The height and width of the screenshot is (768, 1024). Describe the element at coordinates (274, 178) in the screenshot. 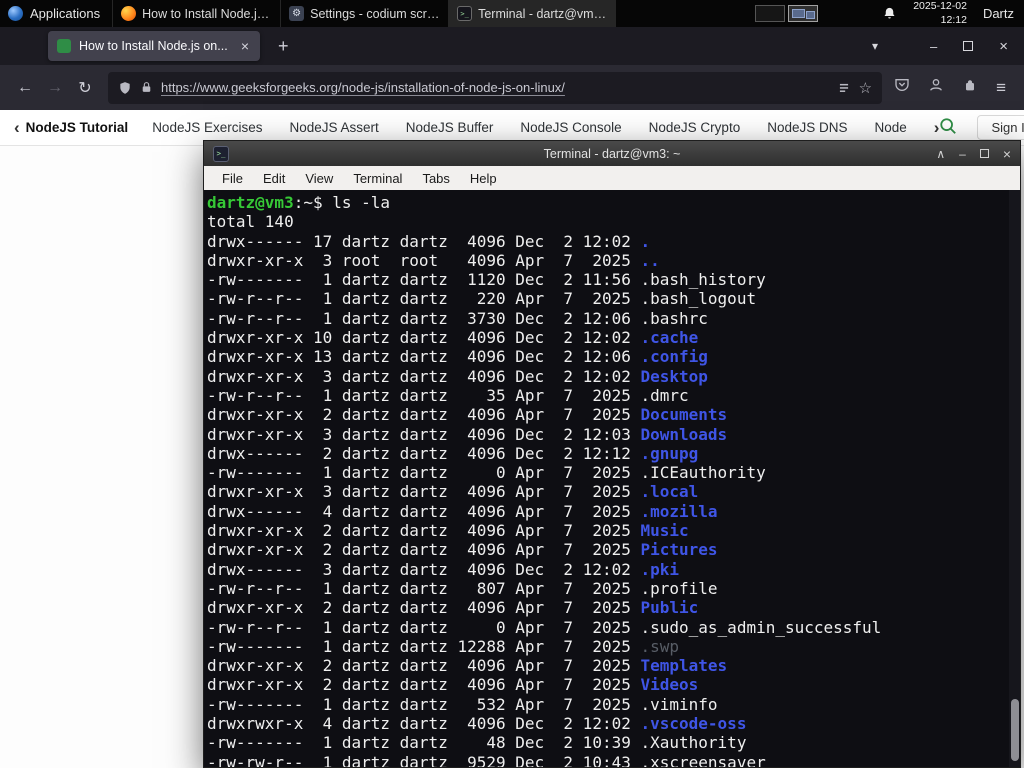

I see `terminal-menu-edit: Edit` at that location.